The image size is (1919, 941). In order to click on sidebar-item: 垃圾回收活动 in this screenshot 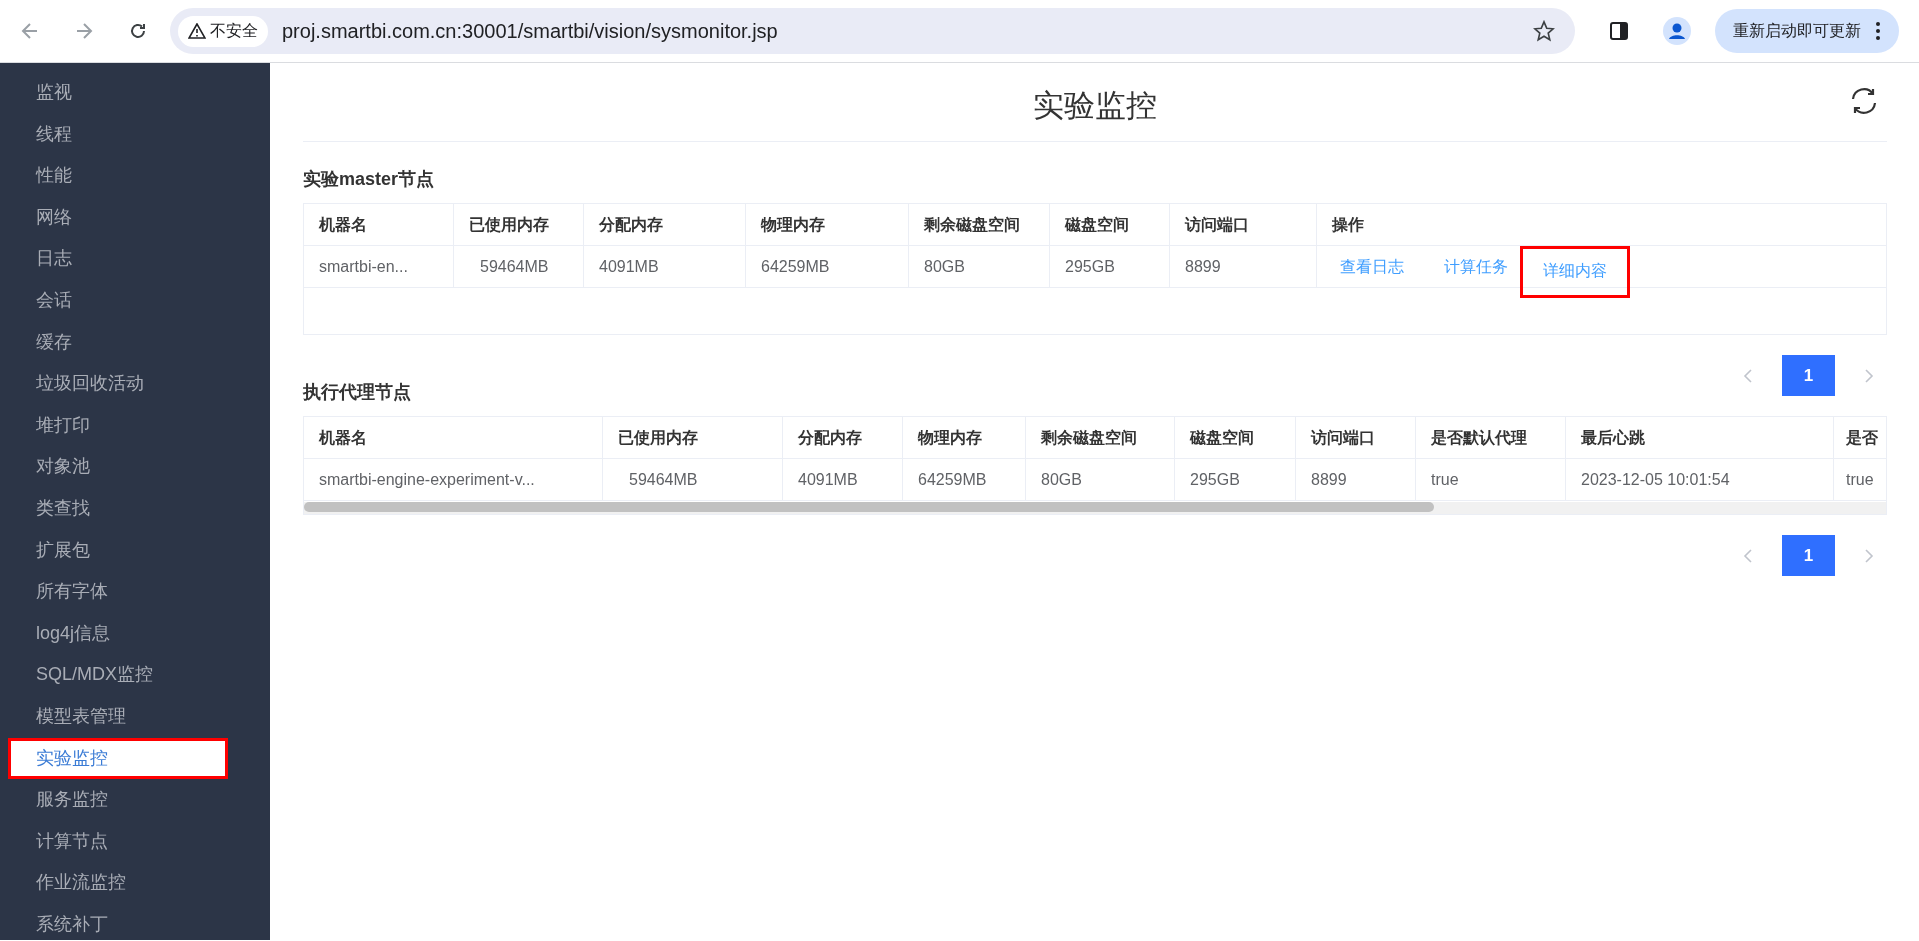, I will do `click(135, 384)`.